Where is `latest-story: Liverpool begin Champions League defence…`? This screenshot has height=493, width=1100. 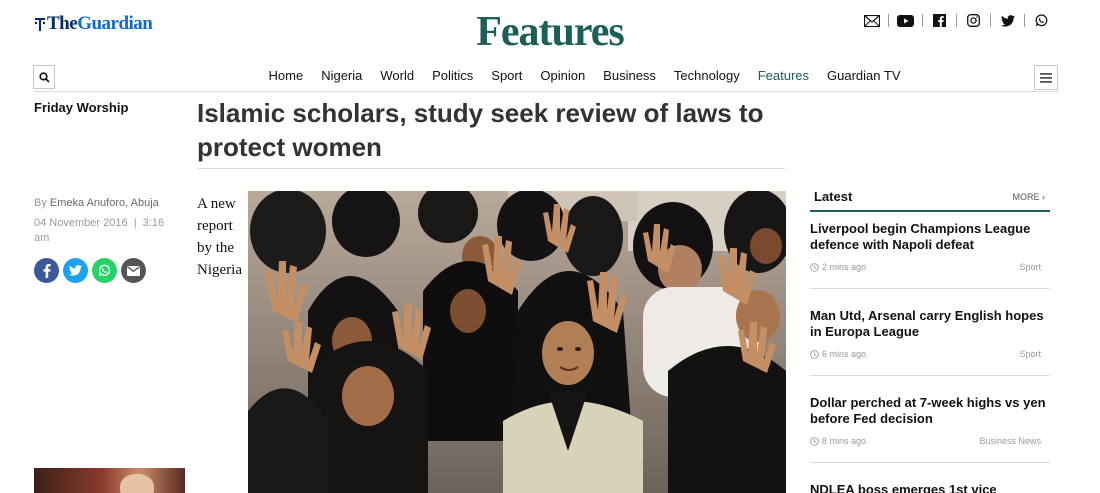 latest-story: Liverpool begin Champions League defence… is located at coordinates (930, 246).